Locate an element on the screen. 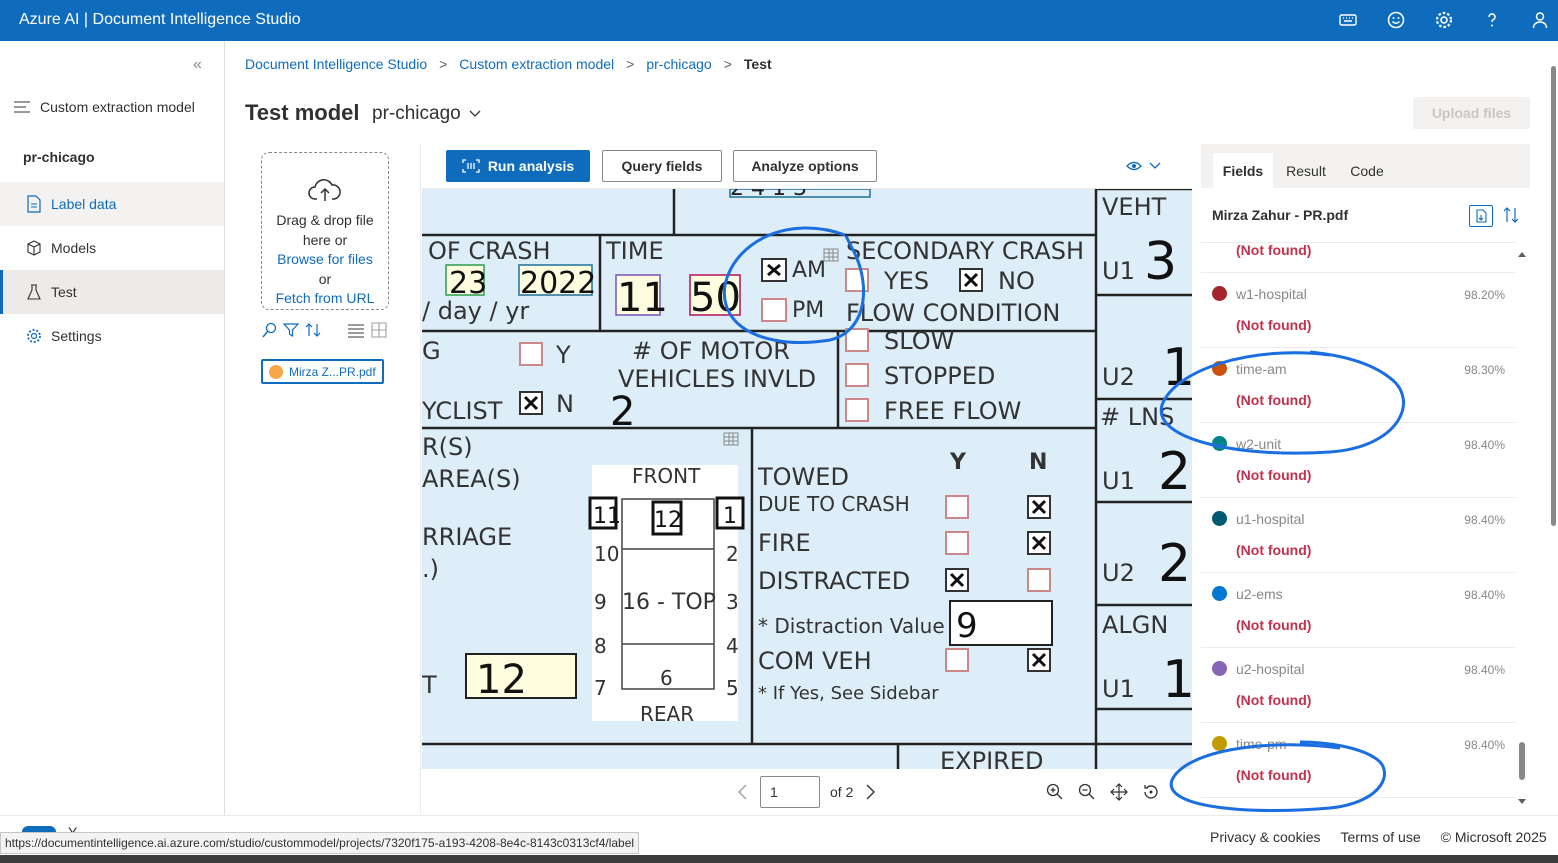  app-title: Azure AI | Document Intelligence Studio is located at coordinates (160, 20).